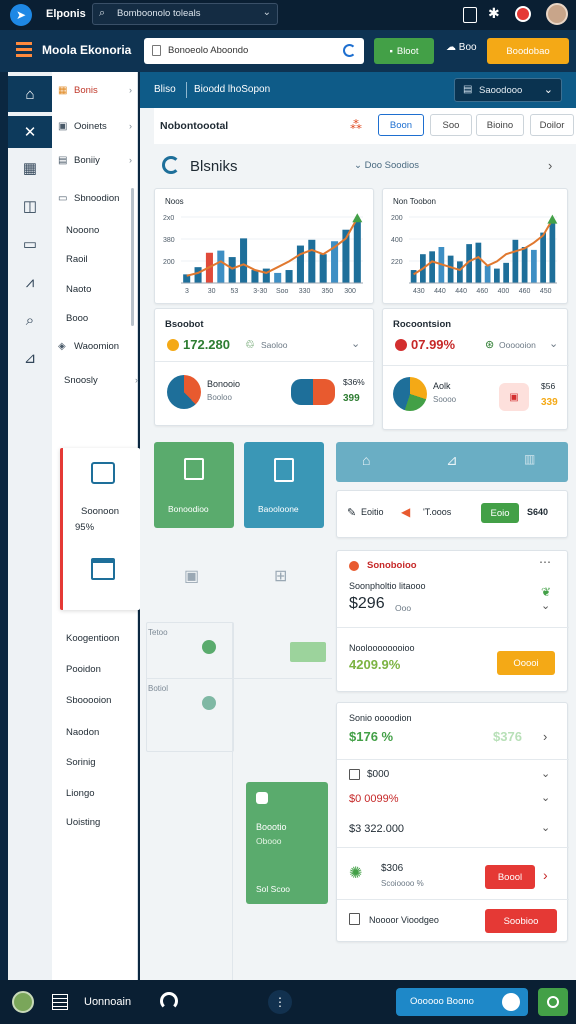 This screenshot has height=1024, width=576. I want to click on sidebar-footer-item: Naodon, so click(105, 732).